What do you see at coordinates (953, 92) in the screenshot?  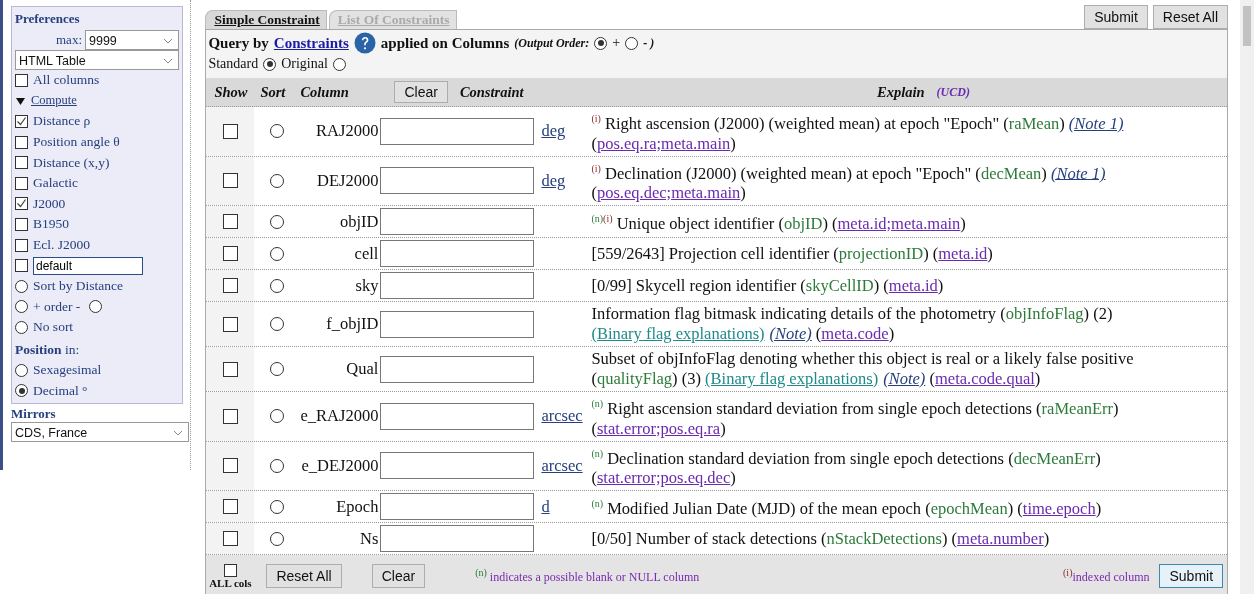 I see `ucd-link: (UCD)` at bounding box center [953, 92].